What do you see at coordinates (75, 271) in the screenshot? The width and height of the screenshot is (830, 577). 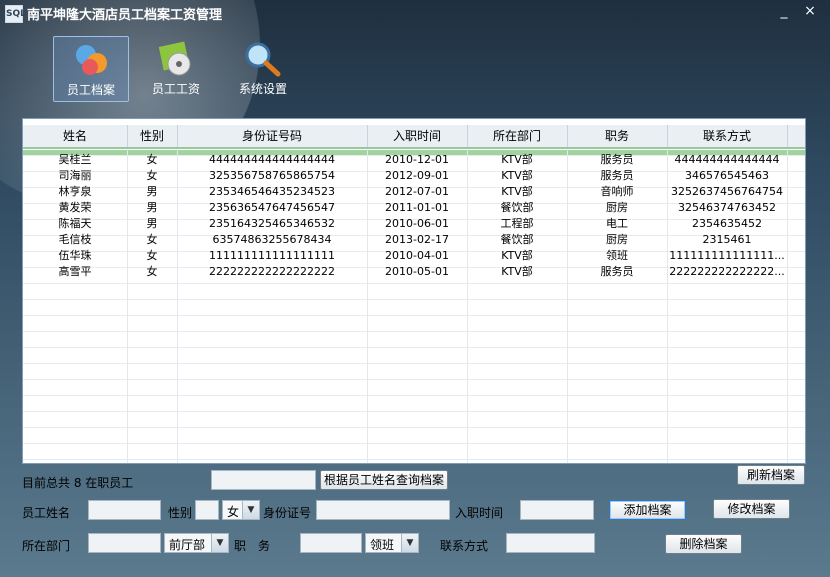 I see `table-cell: 高雪平` at bounding box center [75, 271].